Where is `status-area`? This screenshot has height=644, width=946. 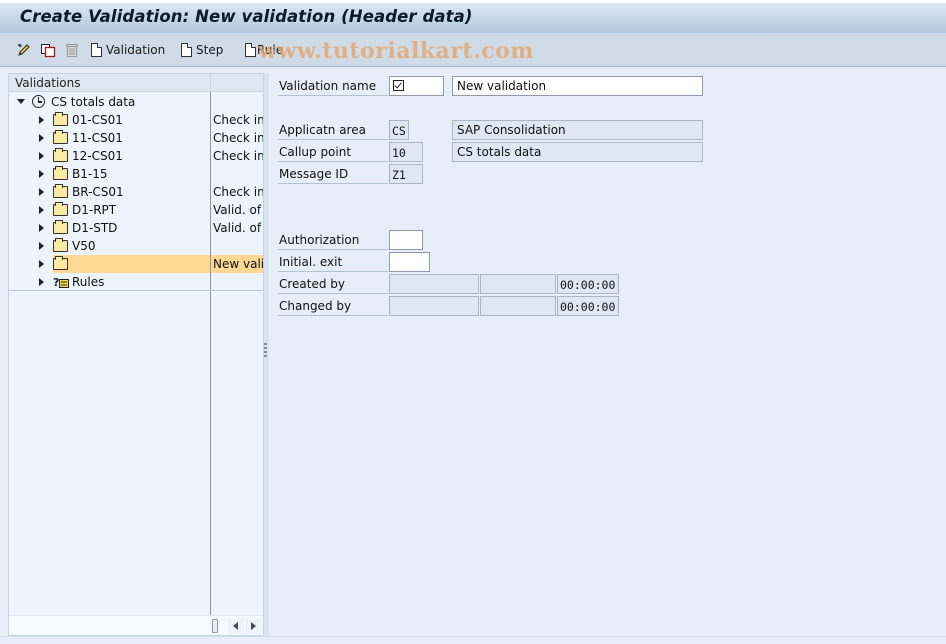
status-area is located at coordinates (473, 640).